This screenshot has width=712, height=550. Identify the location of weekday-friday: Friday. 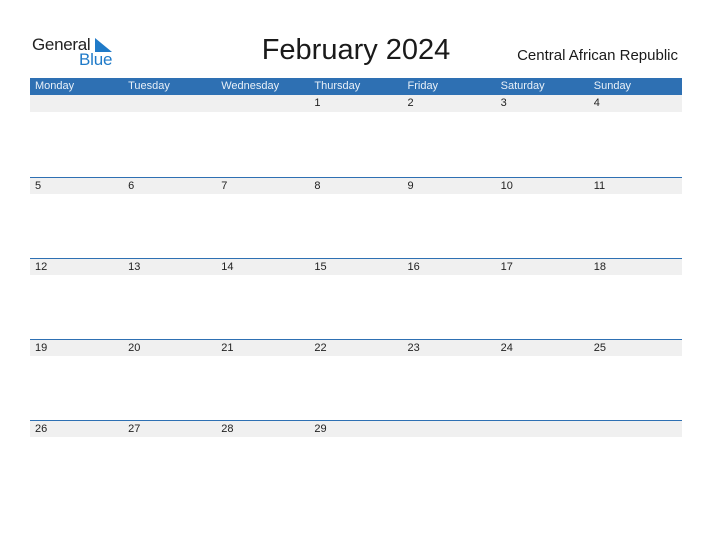
(423, 86).